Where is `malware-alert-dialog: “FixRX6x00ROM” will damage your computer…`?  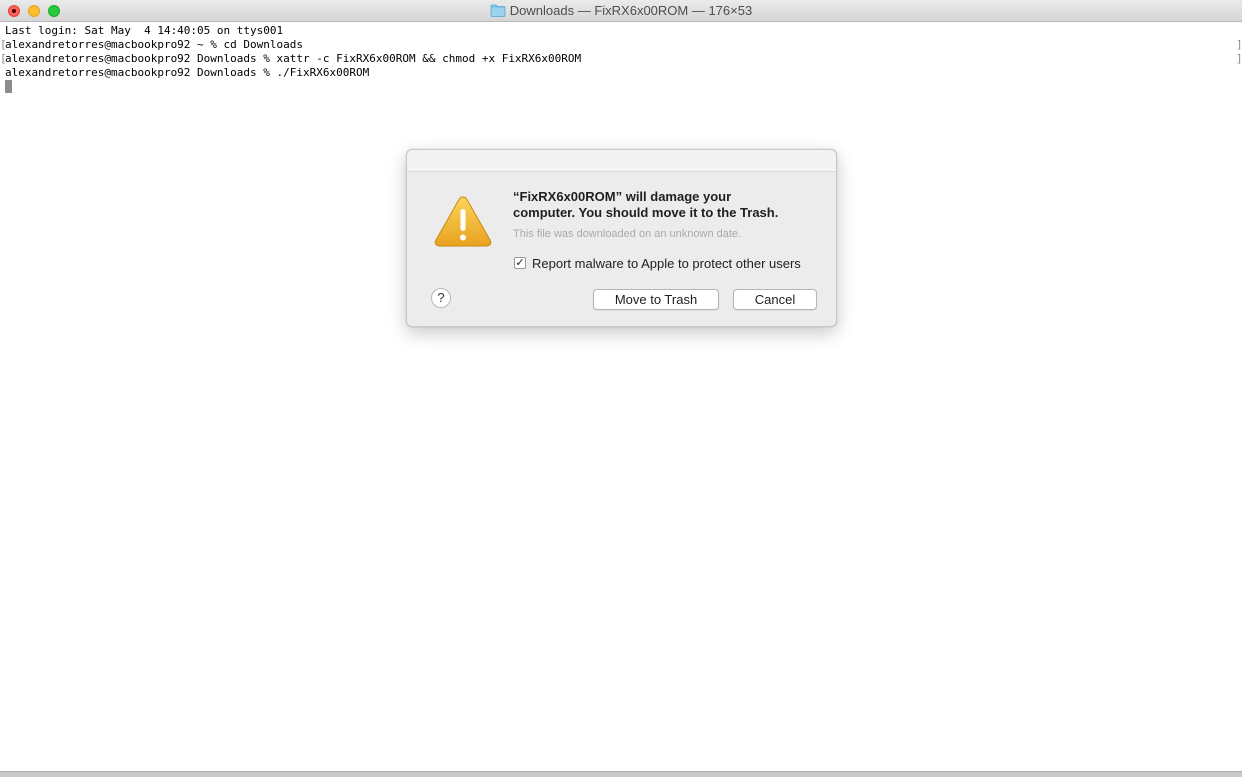
malware-alert-dialog: “FixRX6x00ROM” will damage your computer… is located at coordinates (621, 238).